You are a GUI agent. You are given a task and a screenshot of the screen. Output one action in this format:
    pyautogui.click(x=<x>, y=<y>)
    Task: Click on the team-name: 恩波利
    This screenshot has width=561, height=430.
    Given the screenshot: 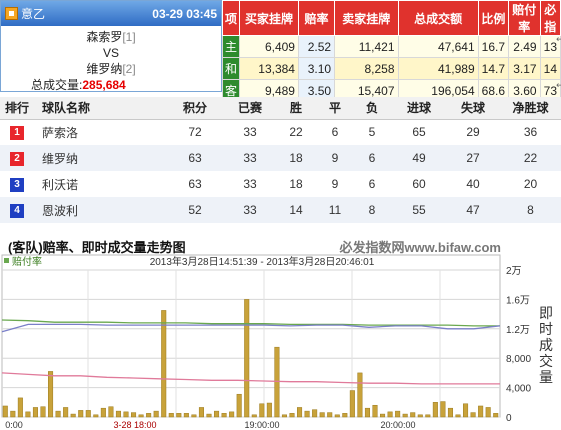 What is the action you would take?
    pyautogui.click(x=99, y=210)
    